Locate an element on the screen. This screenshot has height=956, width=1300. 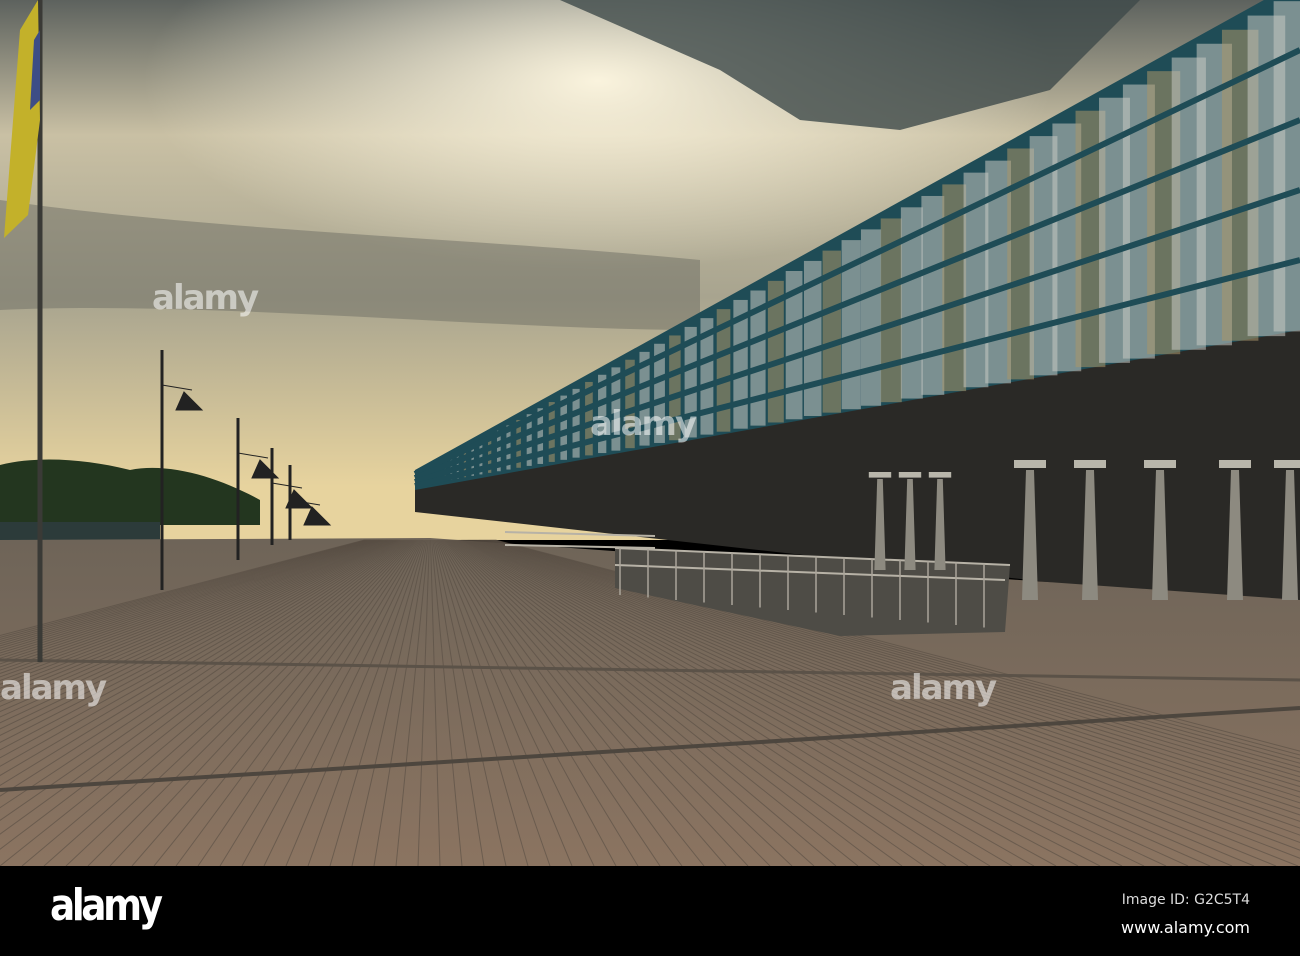
footer-bar: alamy Image ID: G2C5T4 www.alamy.com is located at coordinates (650, 911).